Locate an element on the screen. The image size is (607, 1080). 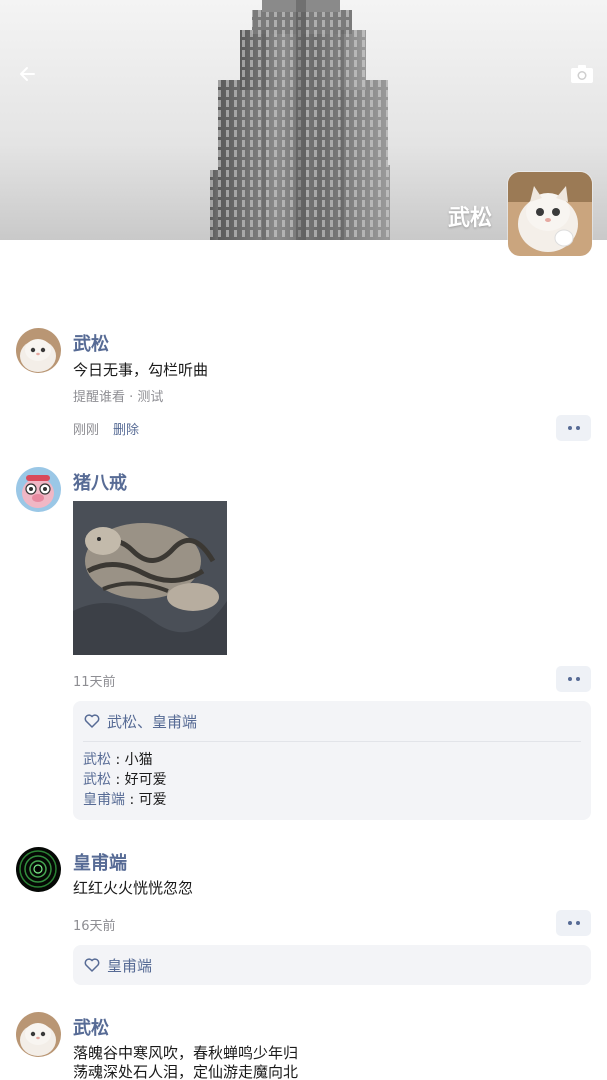
spiral-avatar-image is located at coordinates (38, 869).